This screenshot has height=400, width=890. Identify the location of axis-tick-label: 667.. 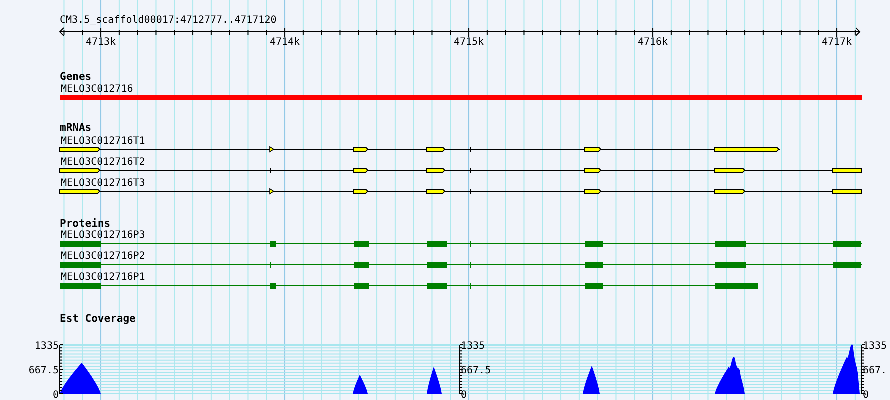
(875, 371).